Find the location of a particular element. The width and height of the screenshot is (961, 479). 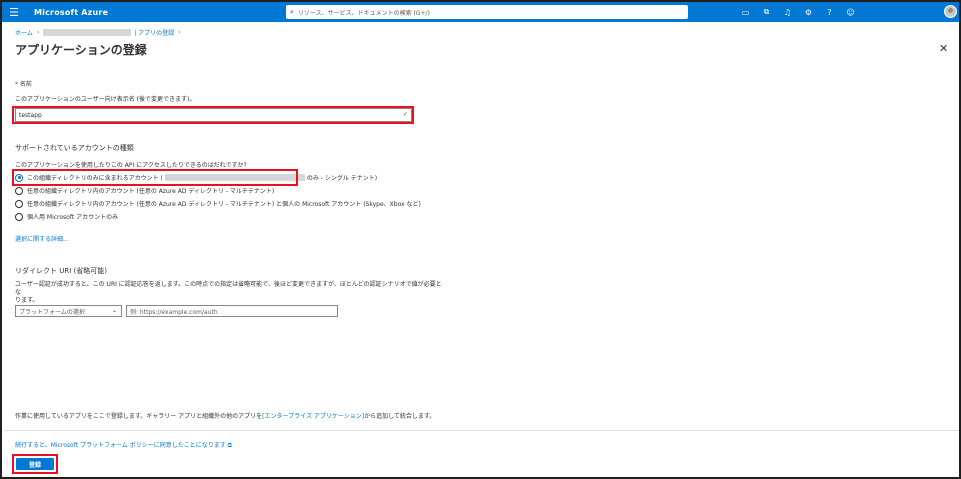

redirect-uri-title: リダイレクト URI (省略可能) is located at coordinates (61, 271).